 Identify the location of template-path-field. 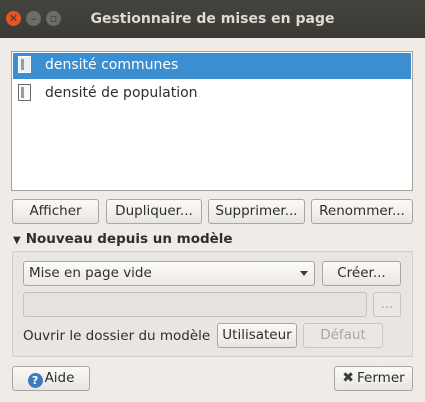
(195, 304).